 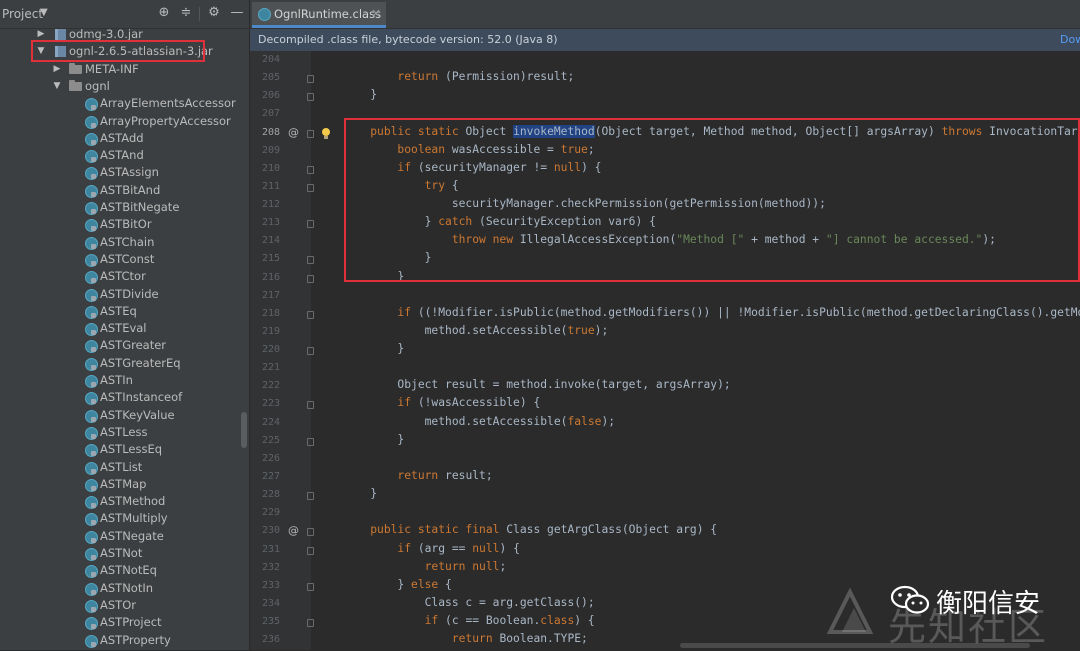 What do you see at coordinates (608, 530) in the screenshot?
I see `code-token: Class getArgClass(Object arg) {` at bounding box center [608, 530].